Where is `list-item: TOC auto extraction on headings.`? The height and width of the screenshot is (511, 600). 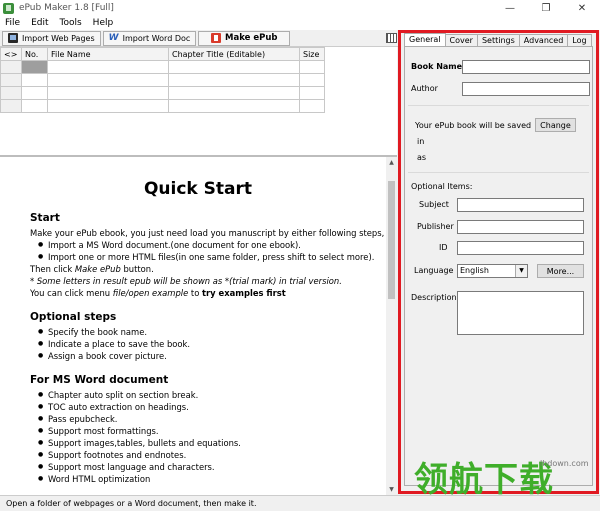 list-item: TOC auto extraction on headings. is located at coordinates (207, 407).